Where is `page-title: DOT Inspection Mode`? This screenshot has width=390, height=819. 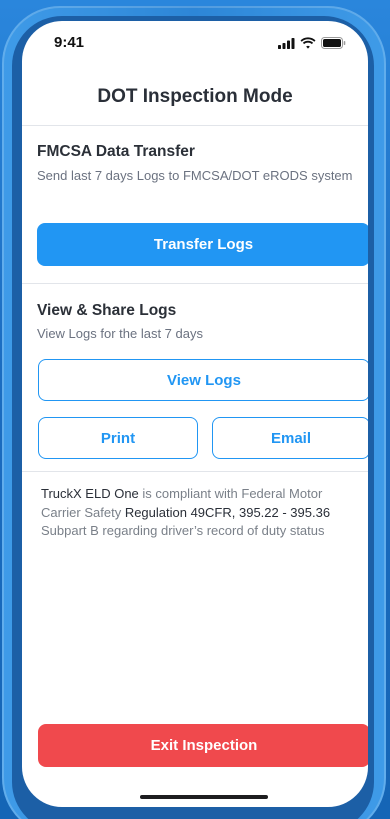 page-title: DOT Inspection Mode is located at coordinates (195, 96).